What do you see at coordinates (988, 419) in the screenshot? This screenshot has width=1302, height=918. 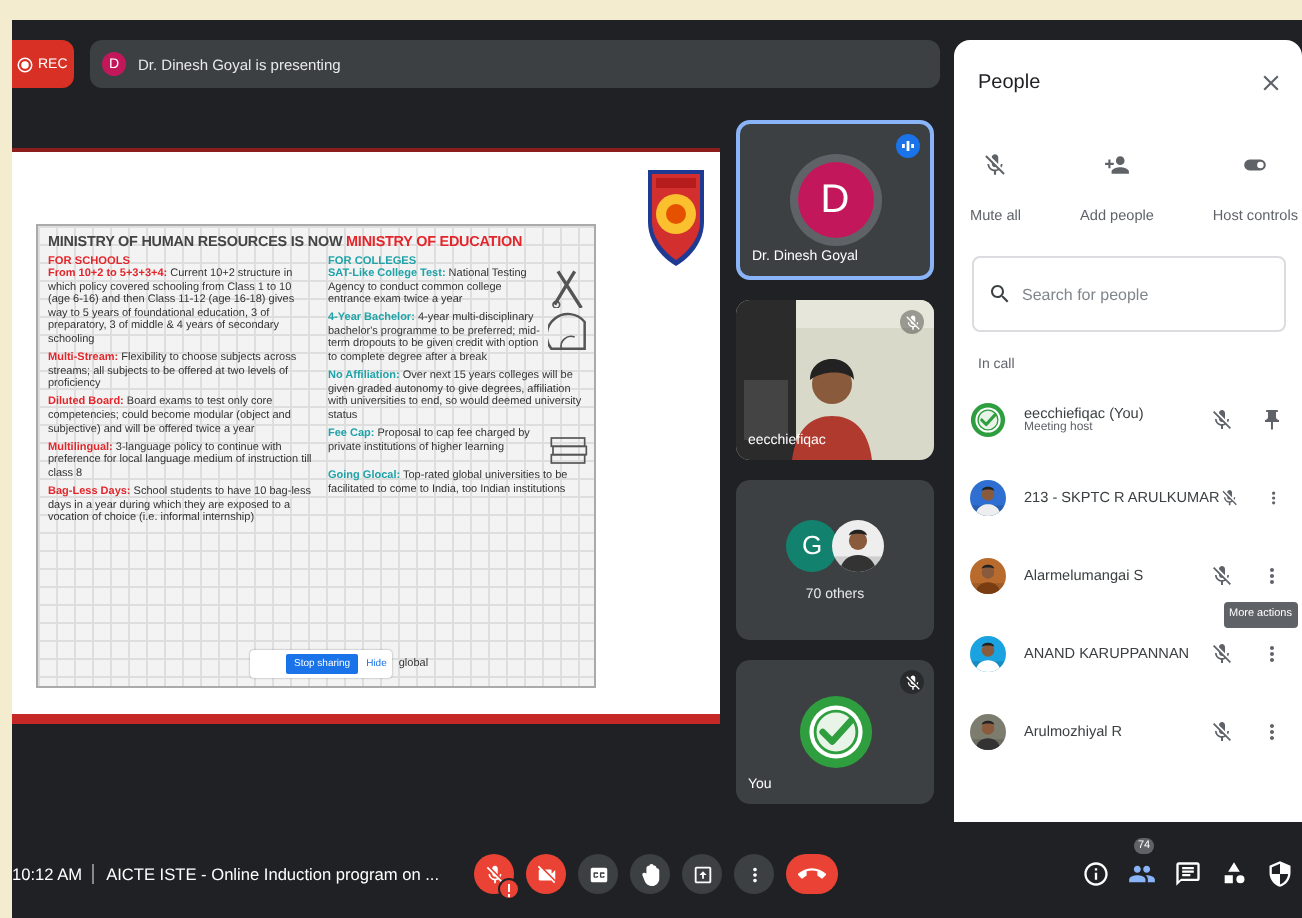 I see `checkmark-badge-icon` at bounding box center [988, 419].